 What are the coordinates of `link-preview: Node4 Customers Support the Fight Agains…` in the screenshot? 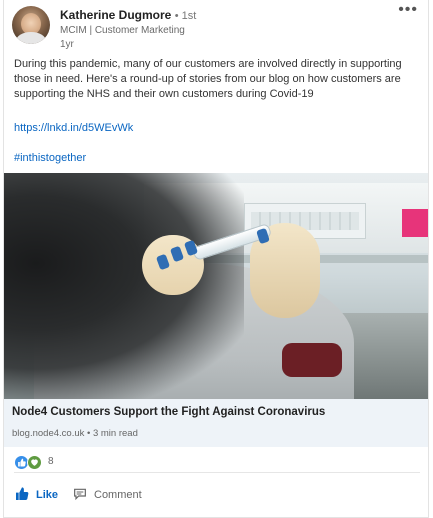 It's located at (216, 423).